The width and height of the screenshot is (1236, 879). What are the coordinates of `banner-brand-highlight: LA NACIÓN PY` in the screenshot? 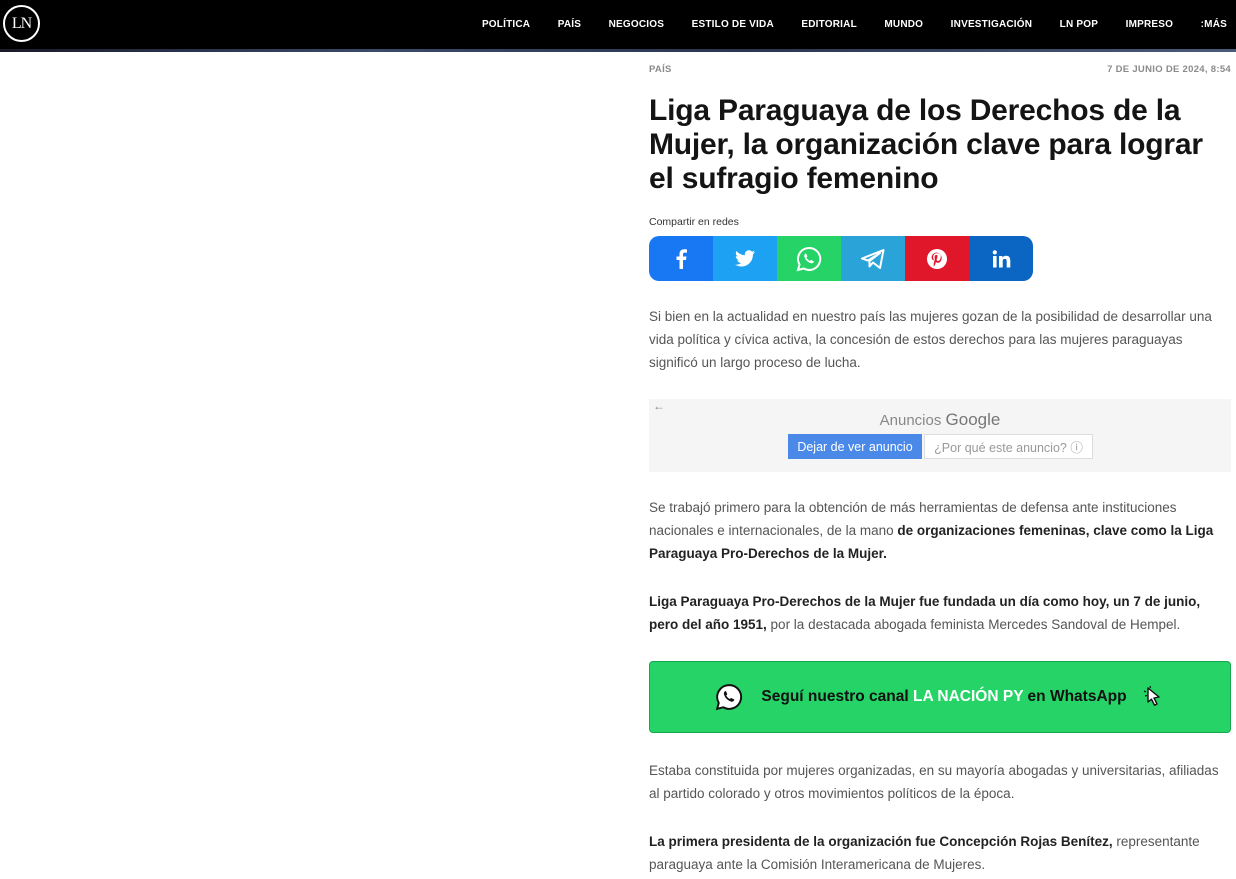 It's located at (968, 696).